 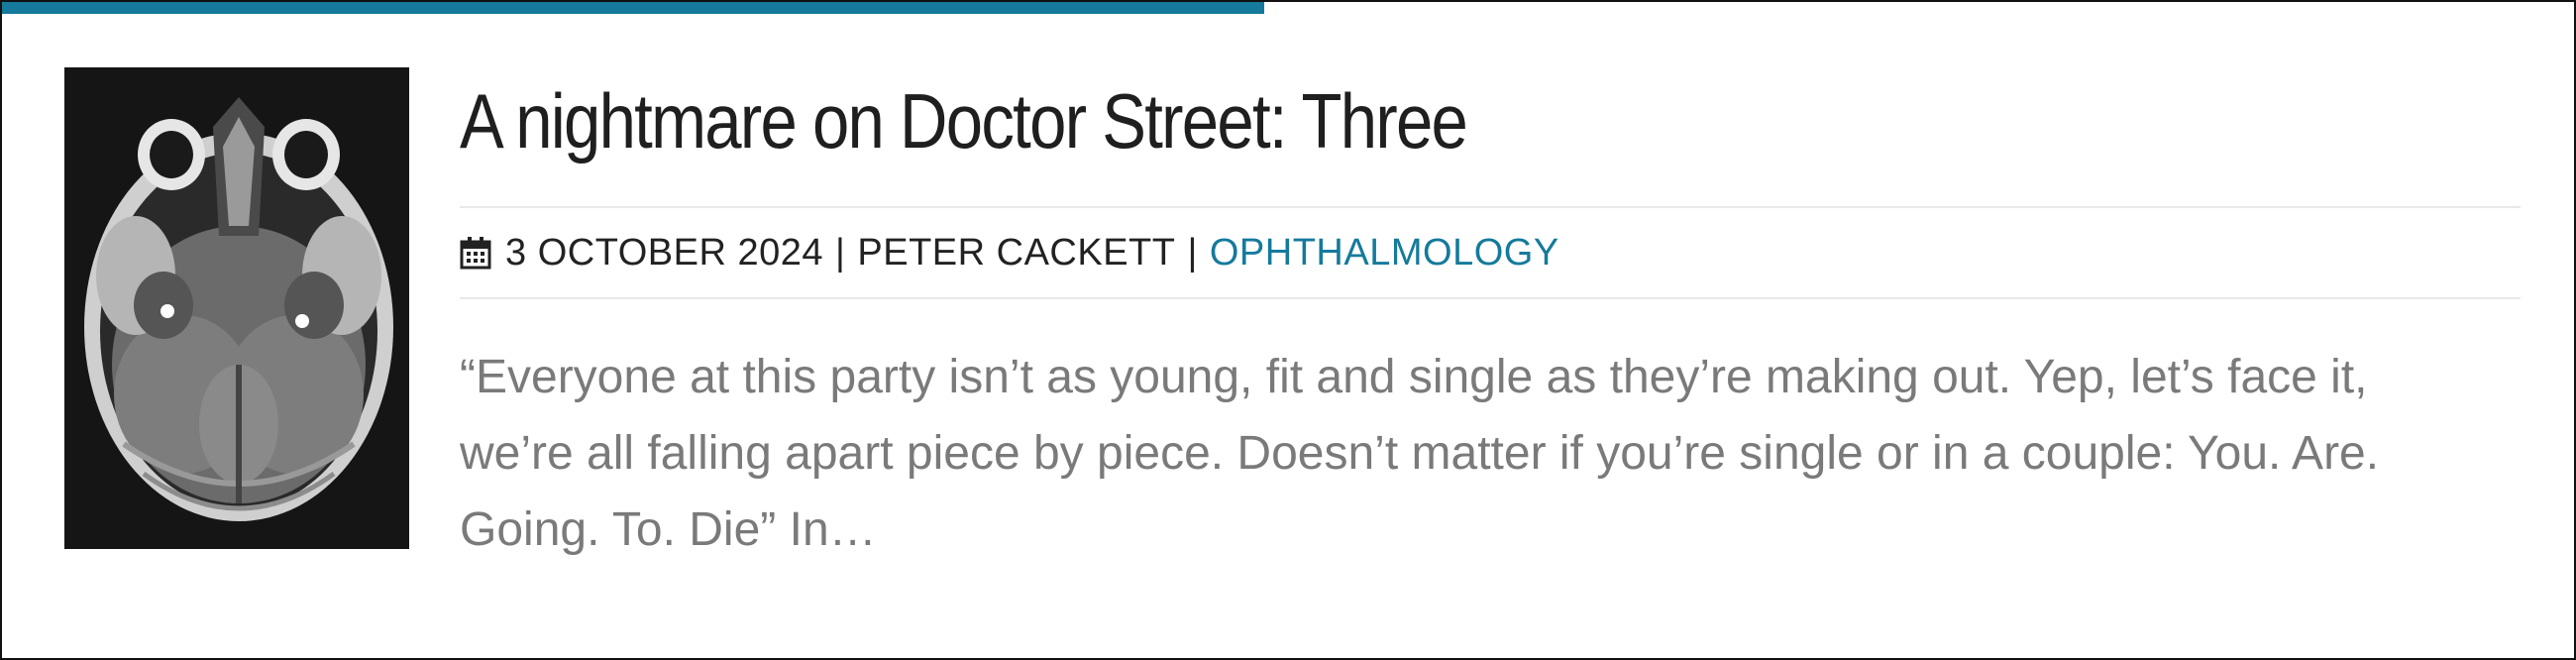 What do you see at coordinates (476, 253) in the screenshot?
I see `calendar-icon` at bounding box center [476, 253].